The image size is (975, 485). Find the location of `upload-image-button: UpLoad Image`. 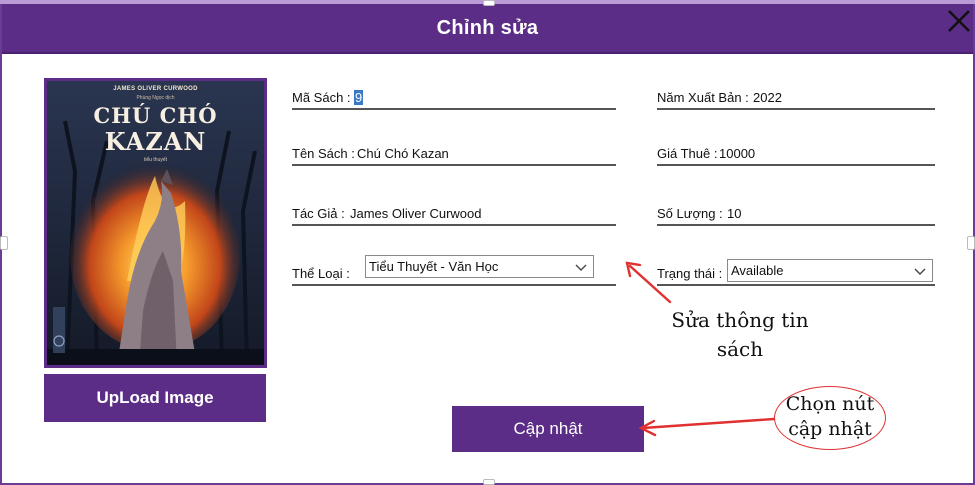

upload-image-button: UpLoad Image is located at coordinates (155, 398).